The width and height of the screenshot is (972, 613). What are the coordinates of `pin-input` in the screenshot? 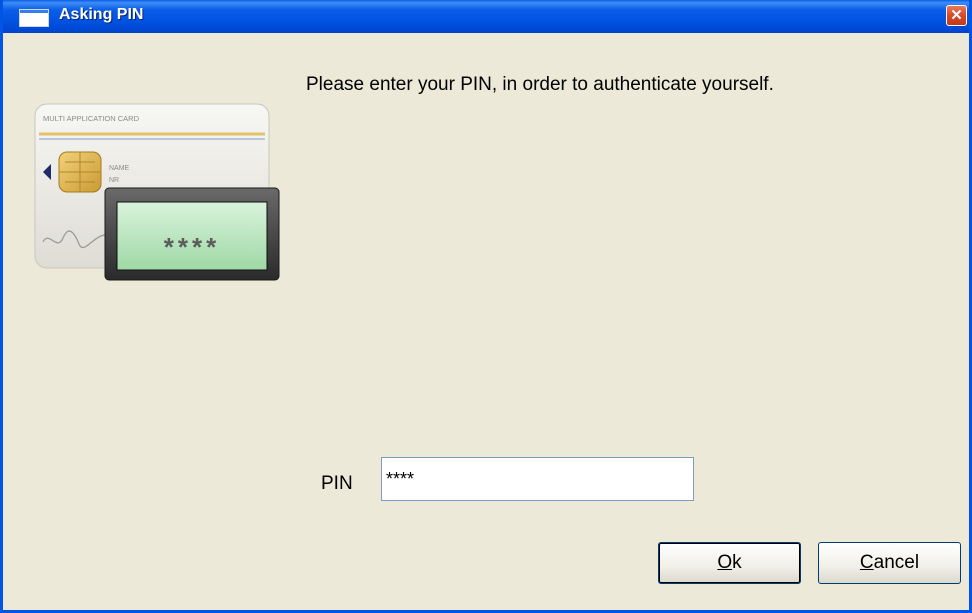 It's located at (537, 479).